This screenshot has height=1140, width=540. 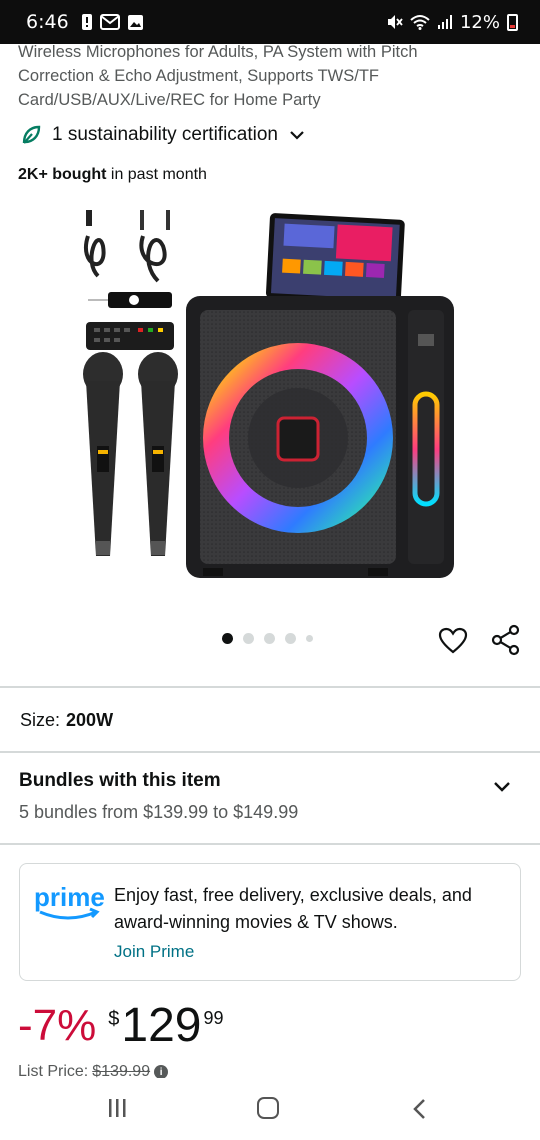 What do you see at coordinates (57, 1025) in the screenshot?
I see `discount-percent: -7%` at bounding box center [57, 1025].